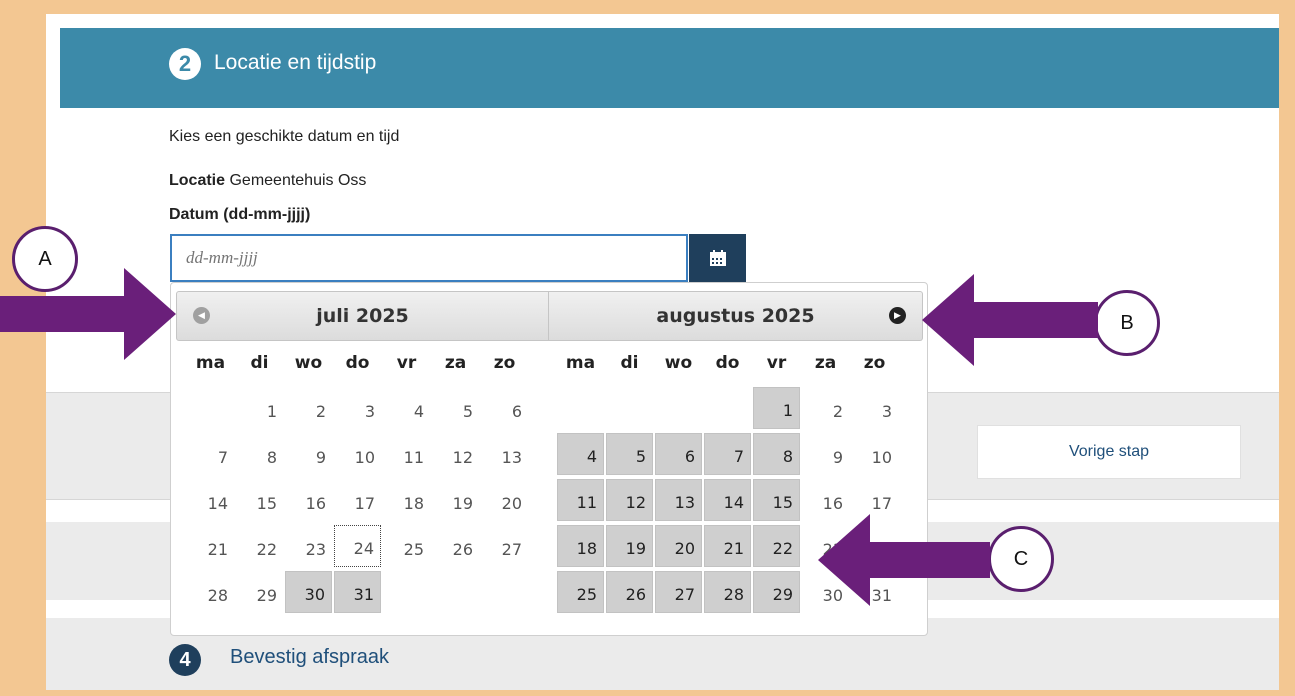 This screenshot has height=696, width=1295. Describe the element at coordinates (897, 315) in the screenshot. I see `chevron-right-icon: ▶` at that location.